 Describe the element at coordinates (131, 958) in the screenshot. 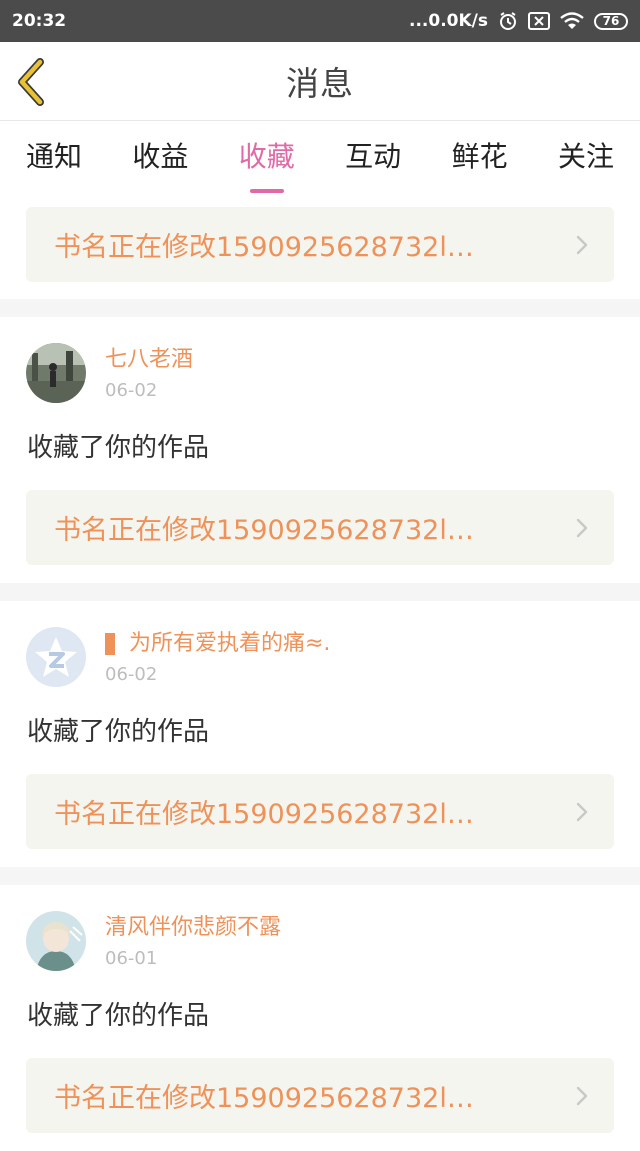

I see `message-date: 06-01` at that location.